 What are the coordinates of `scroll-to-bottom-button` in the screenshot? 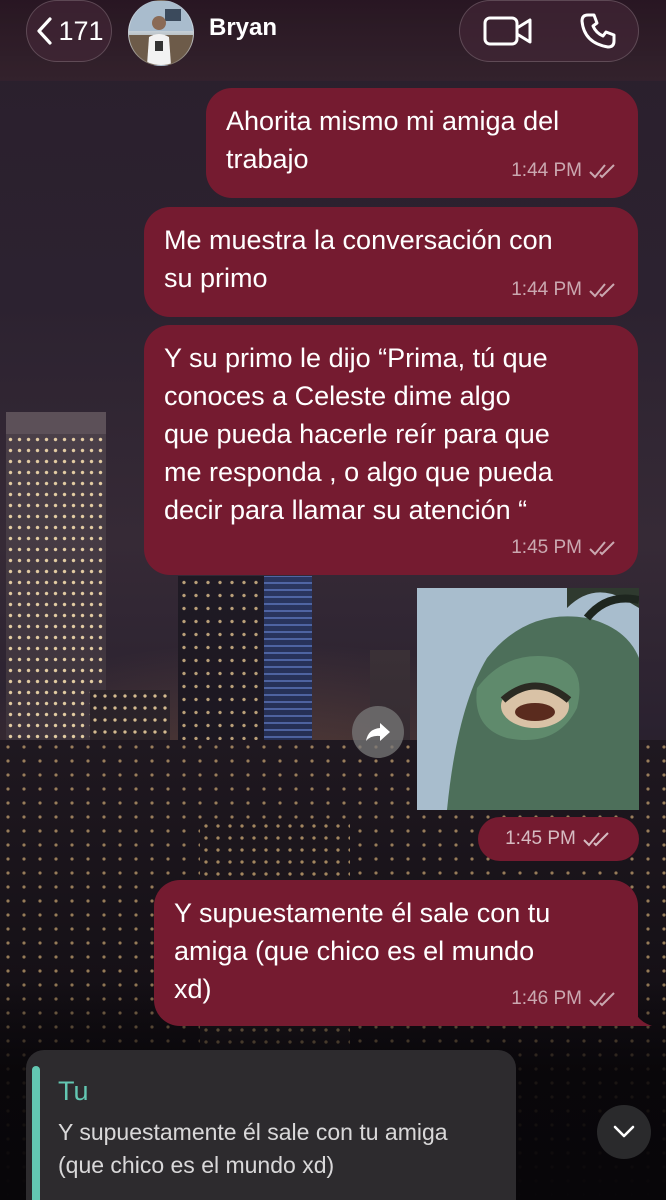 It's located at (624, 1132).